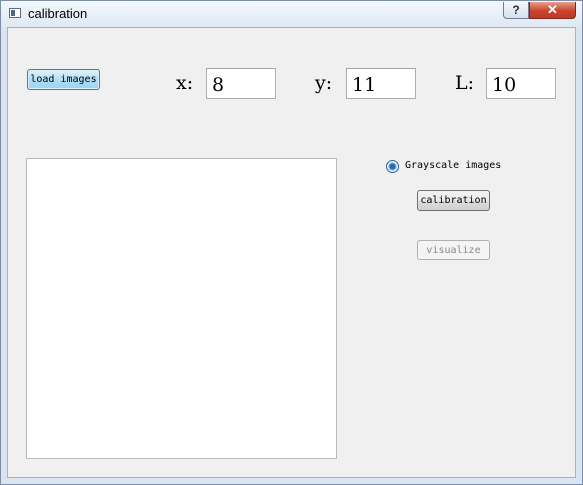  Describe the element at coordinates (453, 250) in the screenshot. I see `visualize-button: visualize` at that location.